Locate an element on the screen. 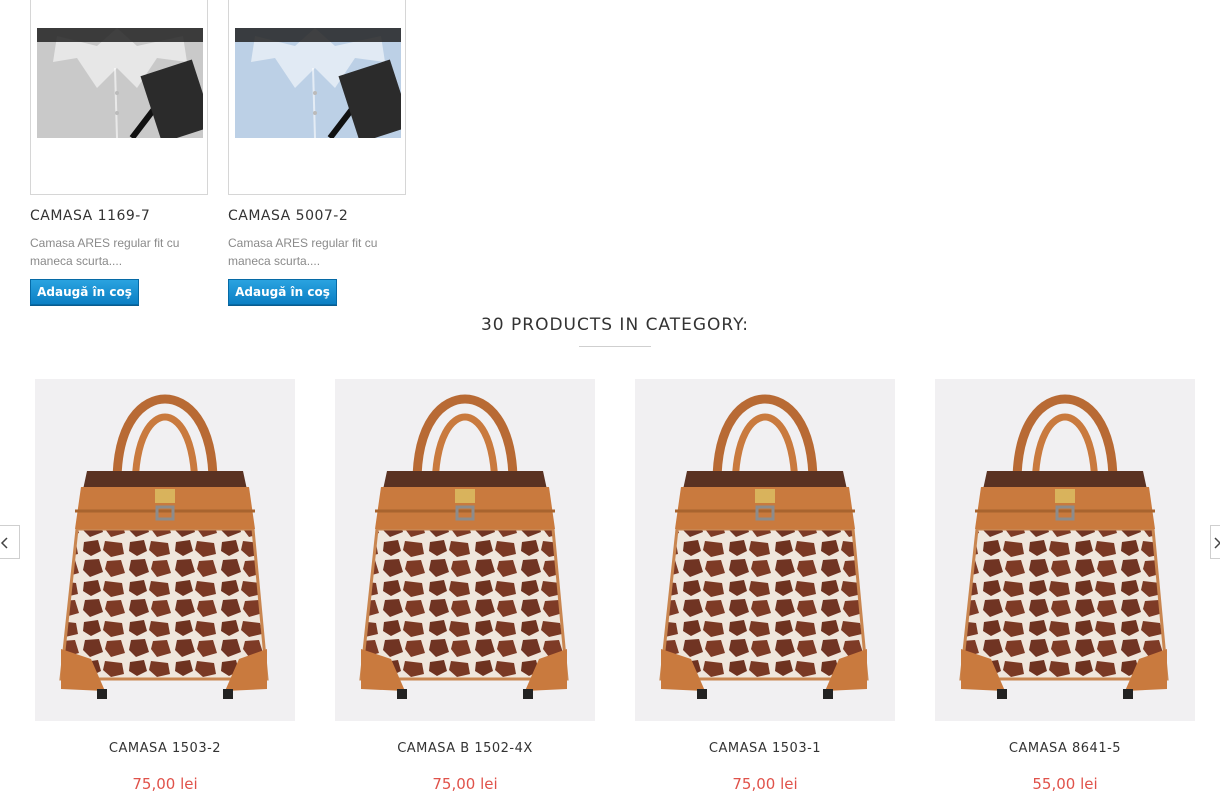 This screenshot has width=1220, height=812. product-name: CAMASA 1503-2 is located at coordinates (165, 748).